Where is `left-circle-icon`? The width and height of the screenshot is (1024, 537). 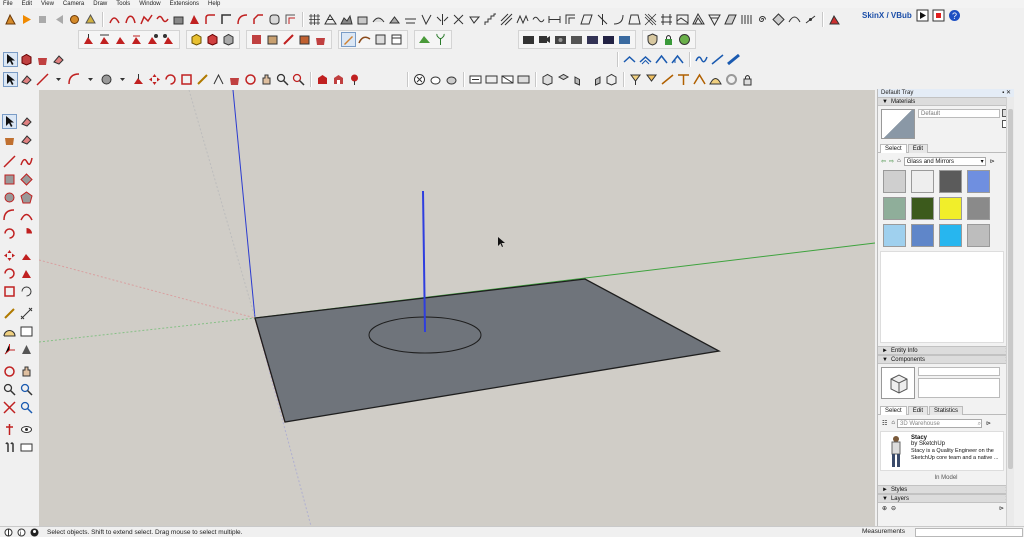
left-circle-icon is located at coordinates (9, 197).